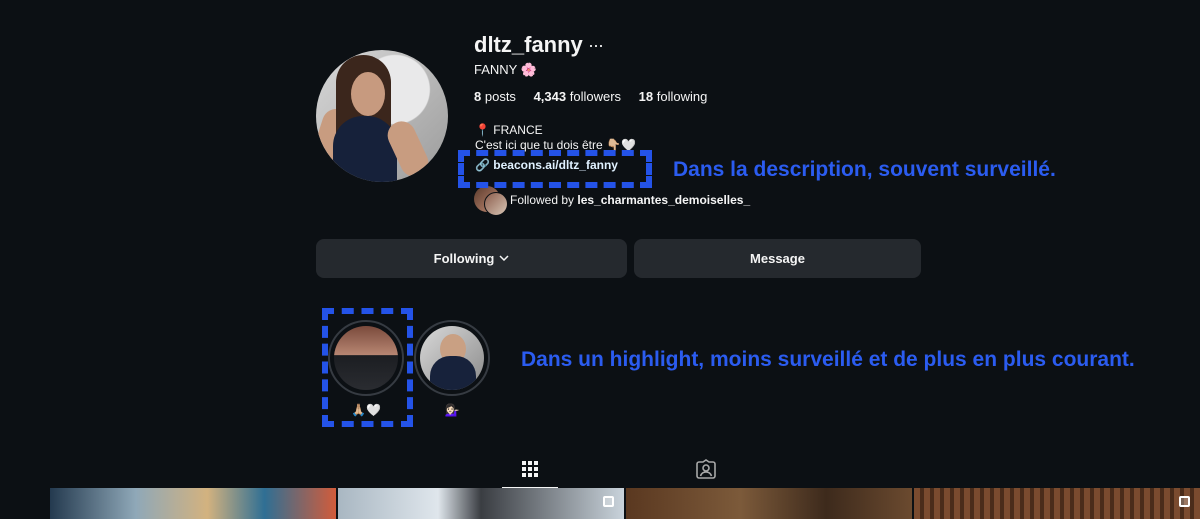 This screenshot has height=519, width=1200. I want to click on profile-stats: 8 posts 4,343 followers 18 following, so click(597, 96).